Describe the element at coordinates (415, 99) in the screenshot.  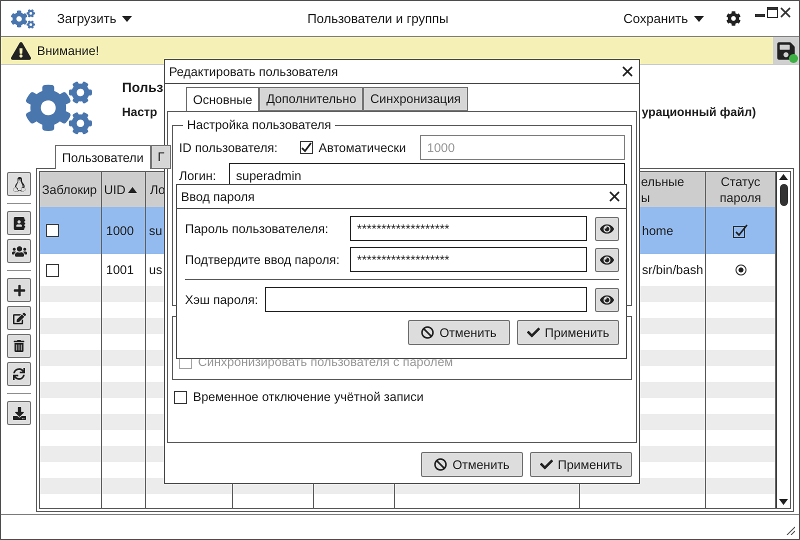
I see `tab: Синхронизация` at that location.